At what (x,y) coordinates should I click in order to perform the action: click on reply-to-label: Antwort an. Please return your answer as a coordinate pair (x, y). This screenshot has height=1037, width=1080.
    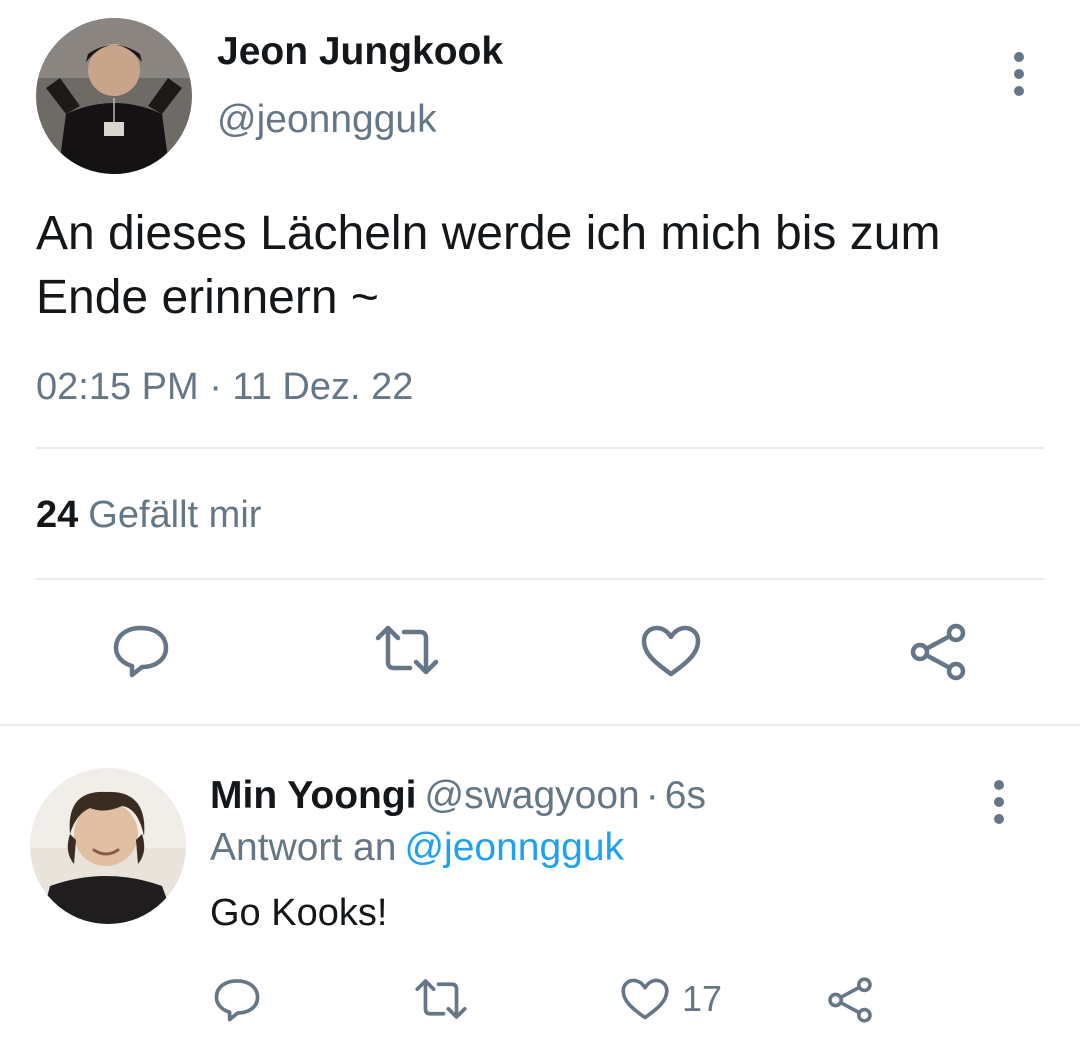
    Looking at the image, I should click on (303, 847).